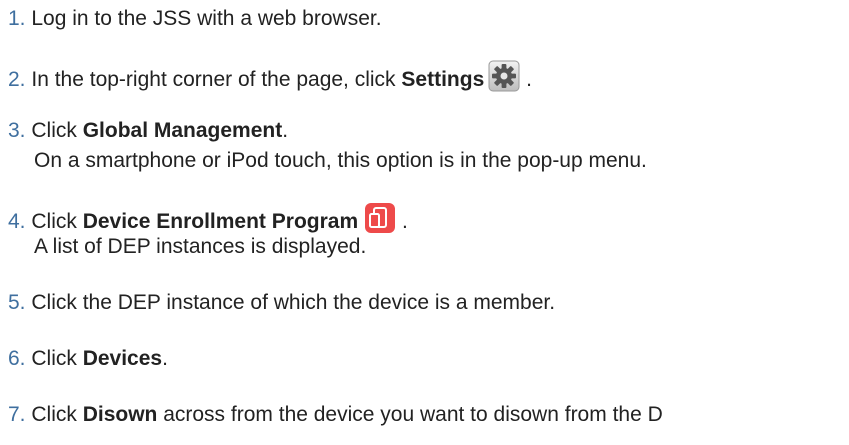  I want to click on step-number: 2., so click(17, 79).